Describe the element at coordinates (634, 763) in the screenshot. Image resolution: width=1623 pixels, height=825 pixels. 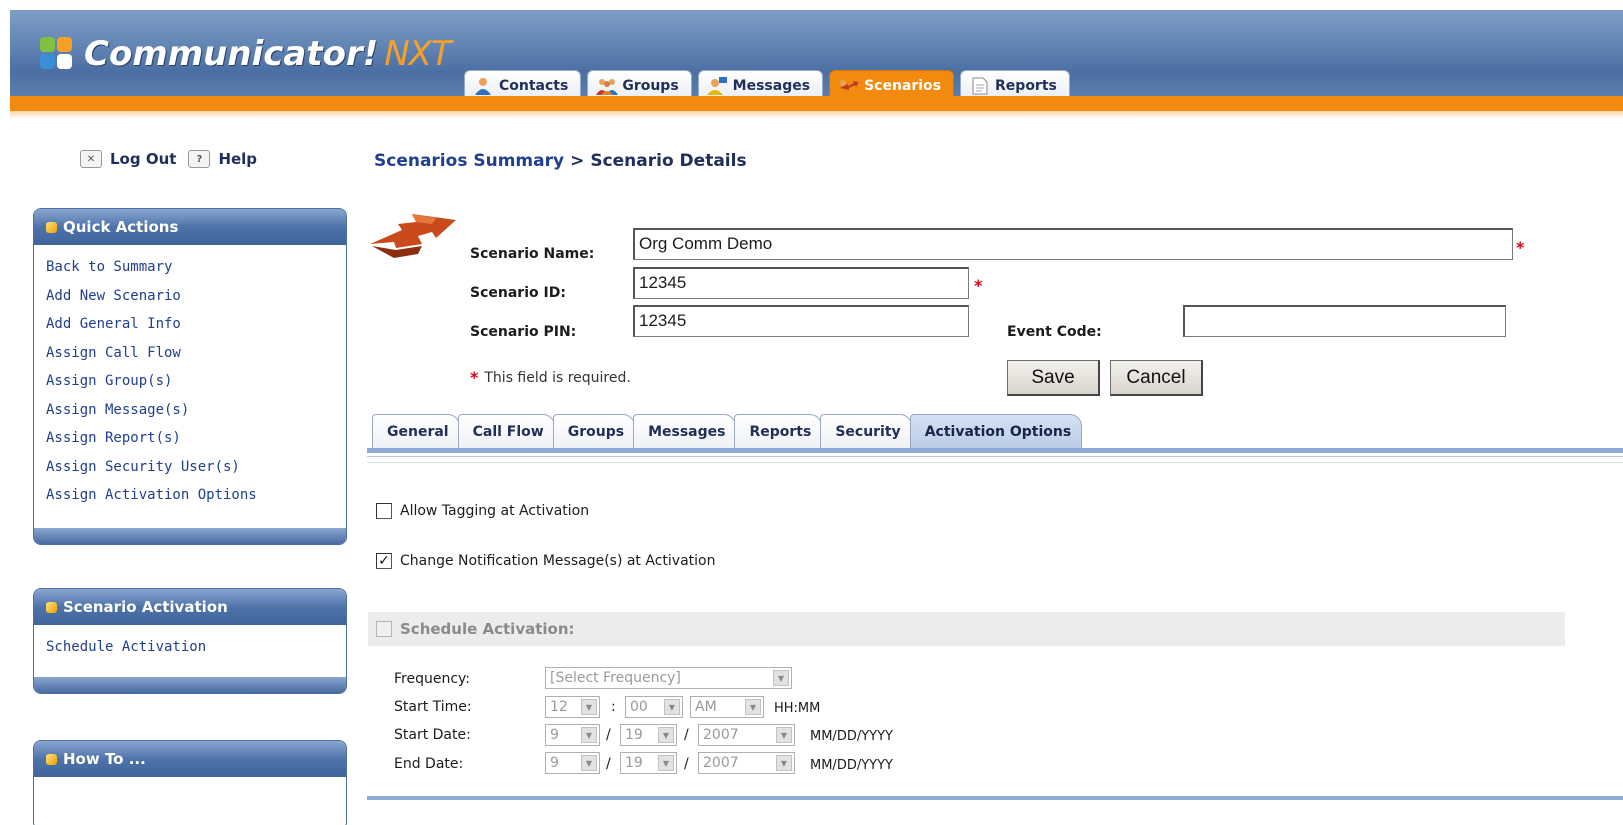
I see `end-day-value: 19` at that location.